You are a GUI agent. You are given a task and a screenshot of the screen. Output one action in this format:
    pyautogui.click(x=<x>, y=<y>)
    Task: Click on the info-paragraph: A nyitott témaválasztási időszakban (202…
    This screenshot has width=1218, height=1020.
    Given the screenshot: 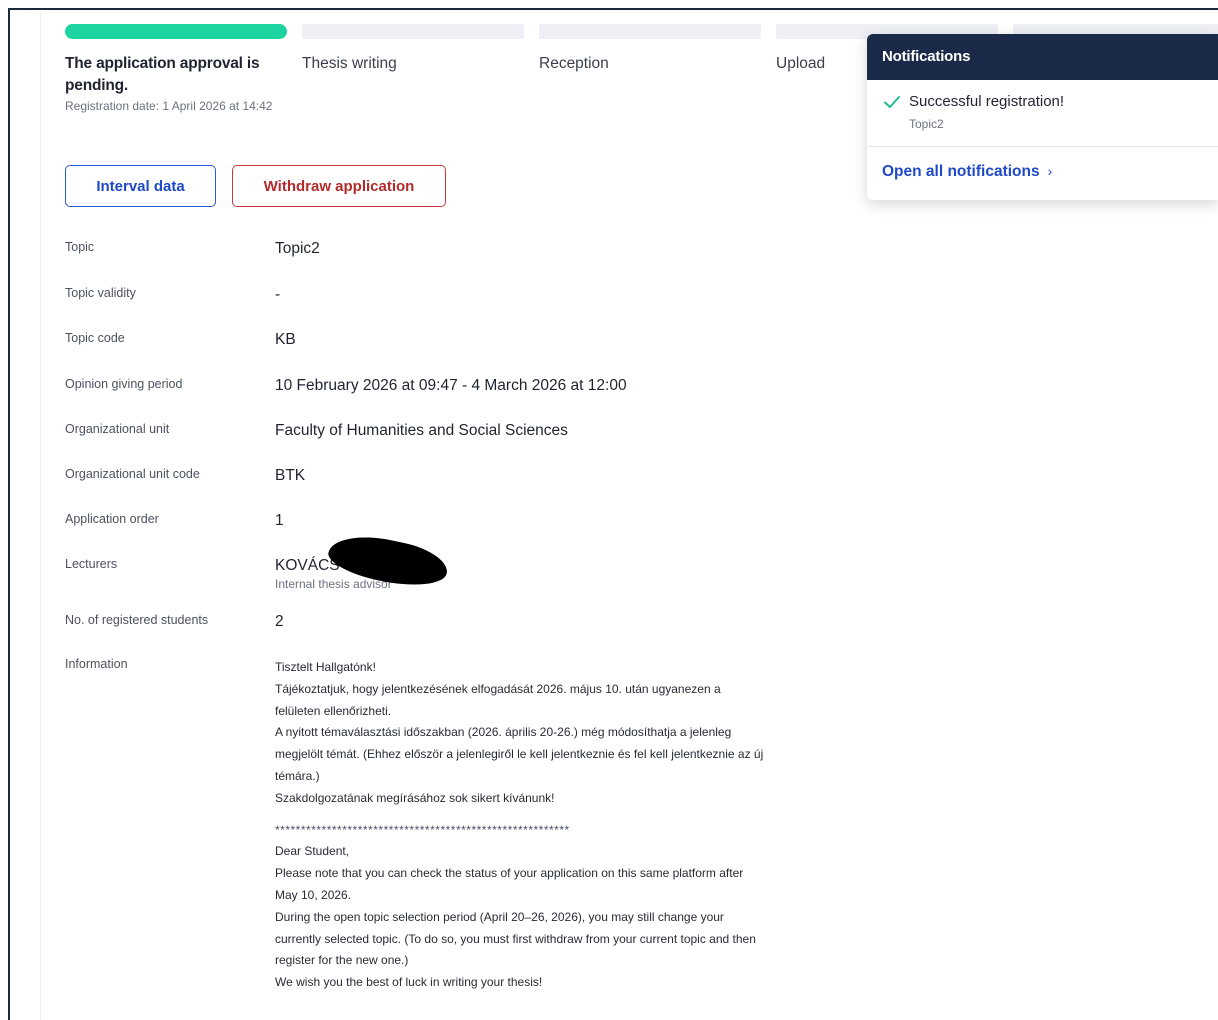 What is the action you would take?
    pyautogui.click(x=519, y=754)
    